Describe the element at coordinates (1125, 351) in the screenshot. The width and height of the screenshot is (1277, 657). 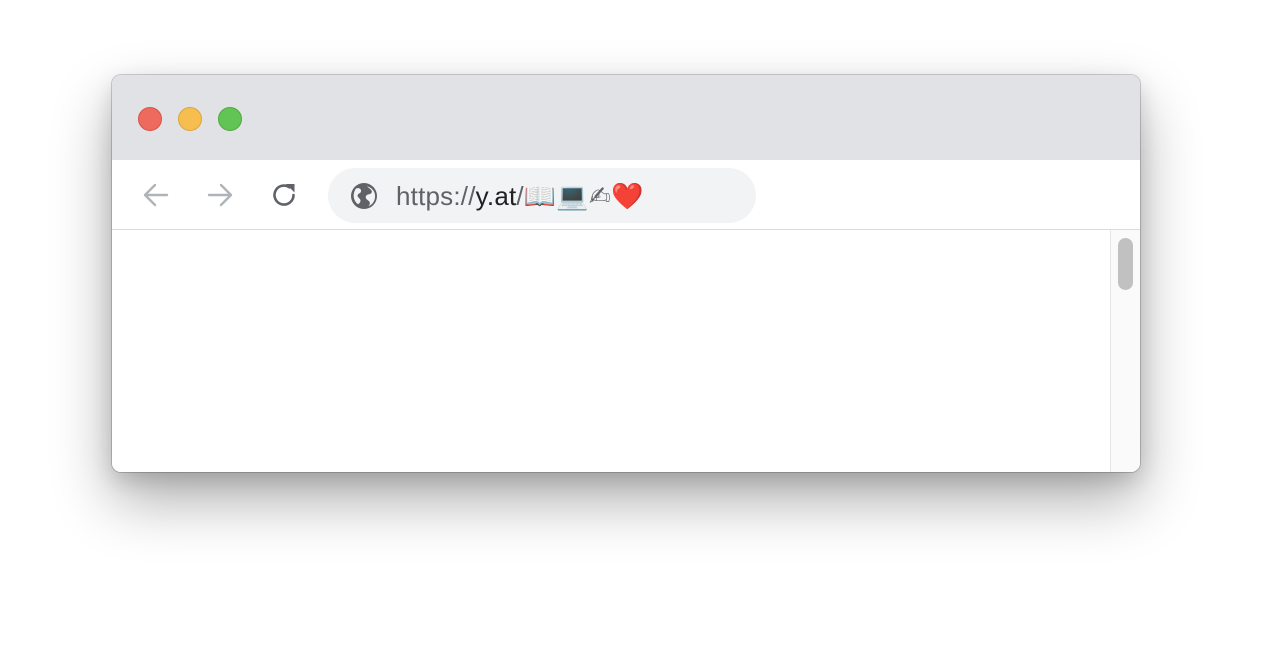
I see `vertical-scrollbar` at that location.